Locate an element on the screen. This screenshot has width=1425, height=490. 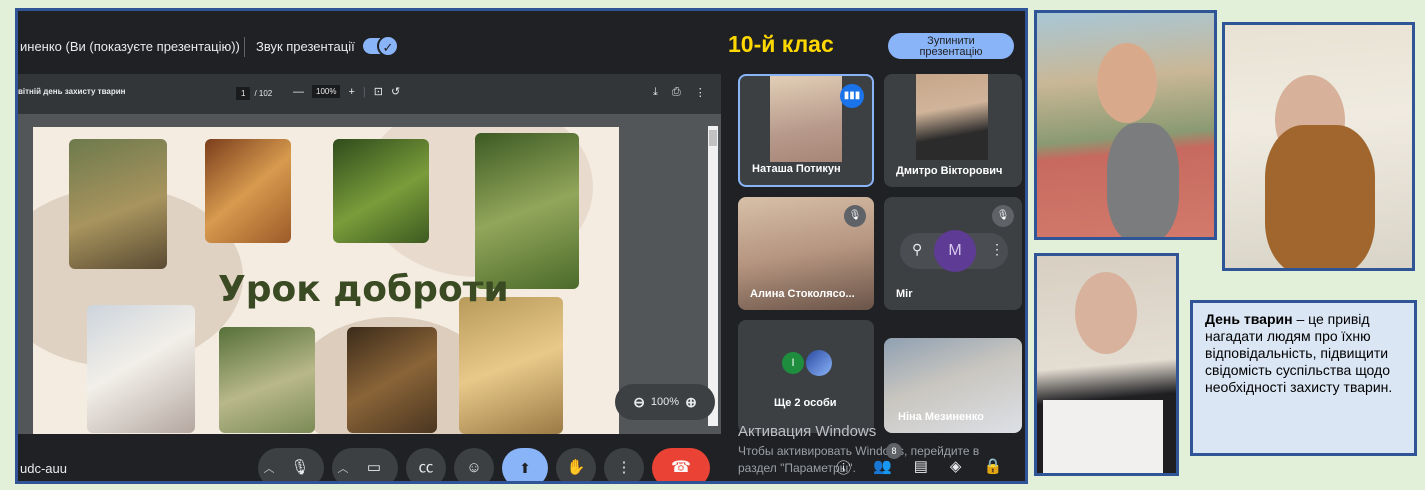
side-panel-controls: ⓘ 👥 ▤ ◈ 🔒 is located at coordinates (919, 467).